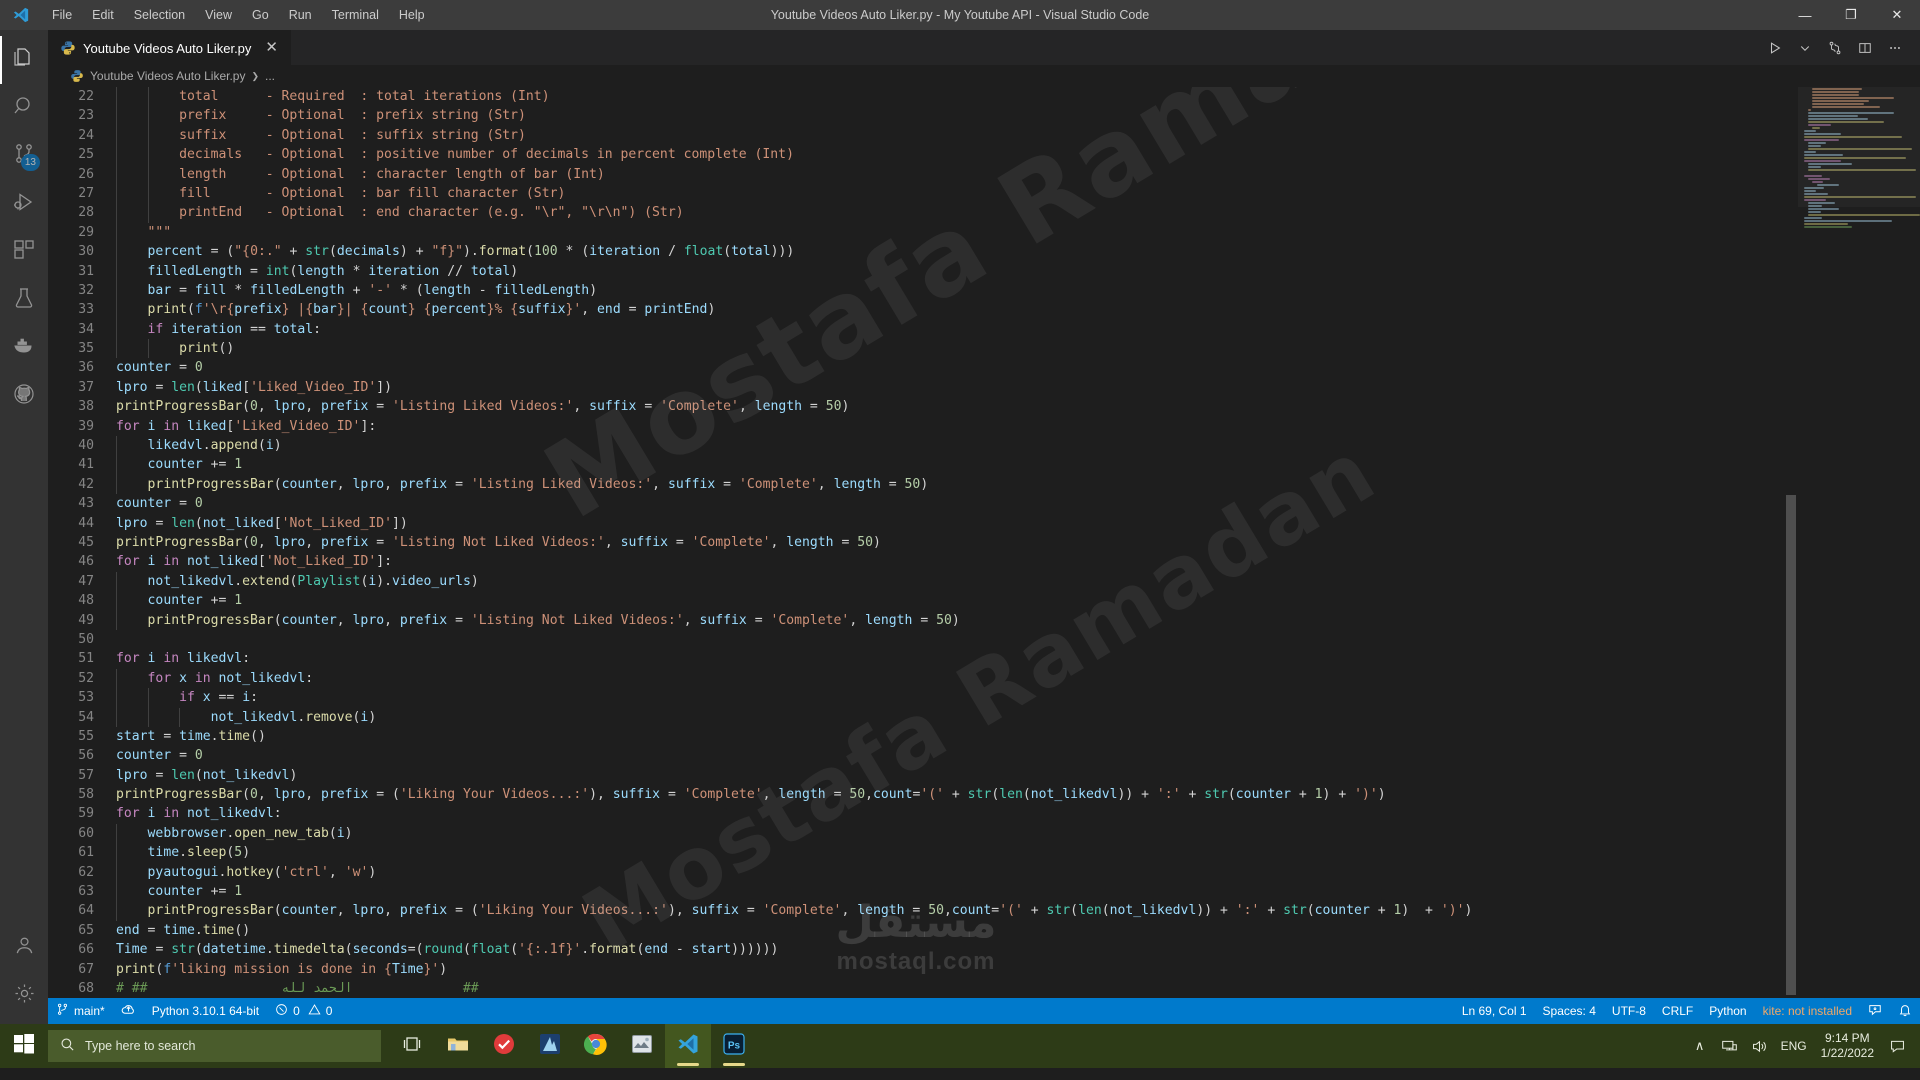  Describe the element at coordinates (412, 1046) in the screenshot. I see `task-view-button` at that location.